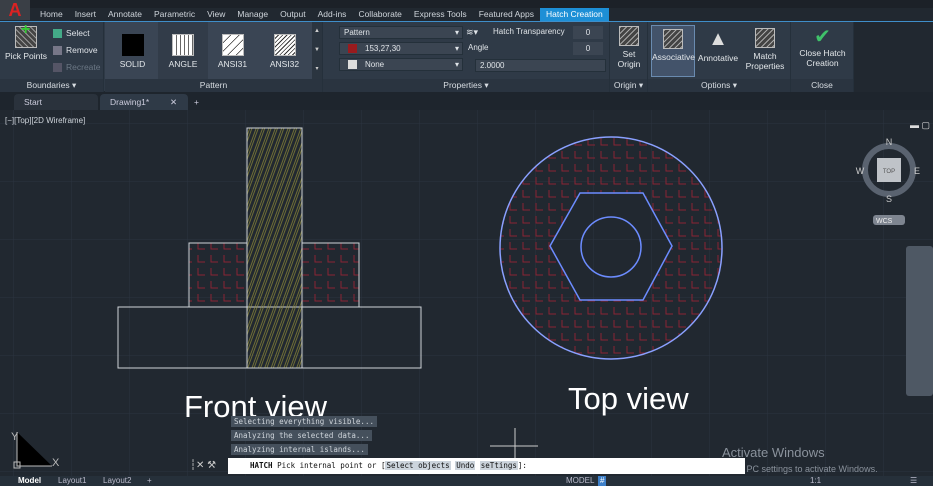 Image resolution: width=933 pixels, height=486 pixels. I want to click on option-settings: seTtings, so click(498, 465).